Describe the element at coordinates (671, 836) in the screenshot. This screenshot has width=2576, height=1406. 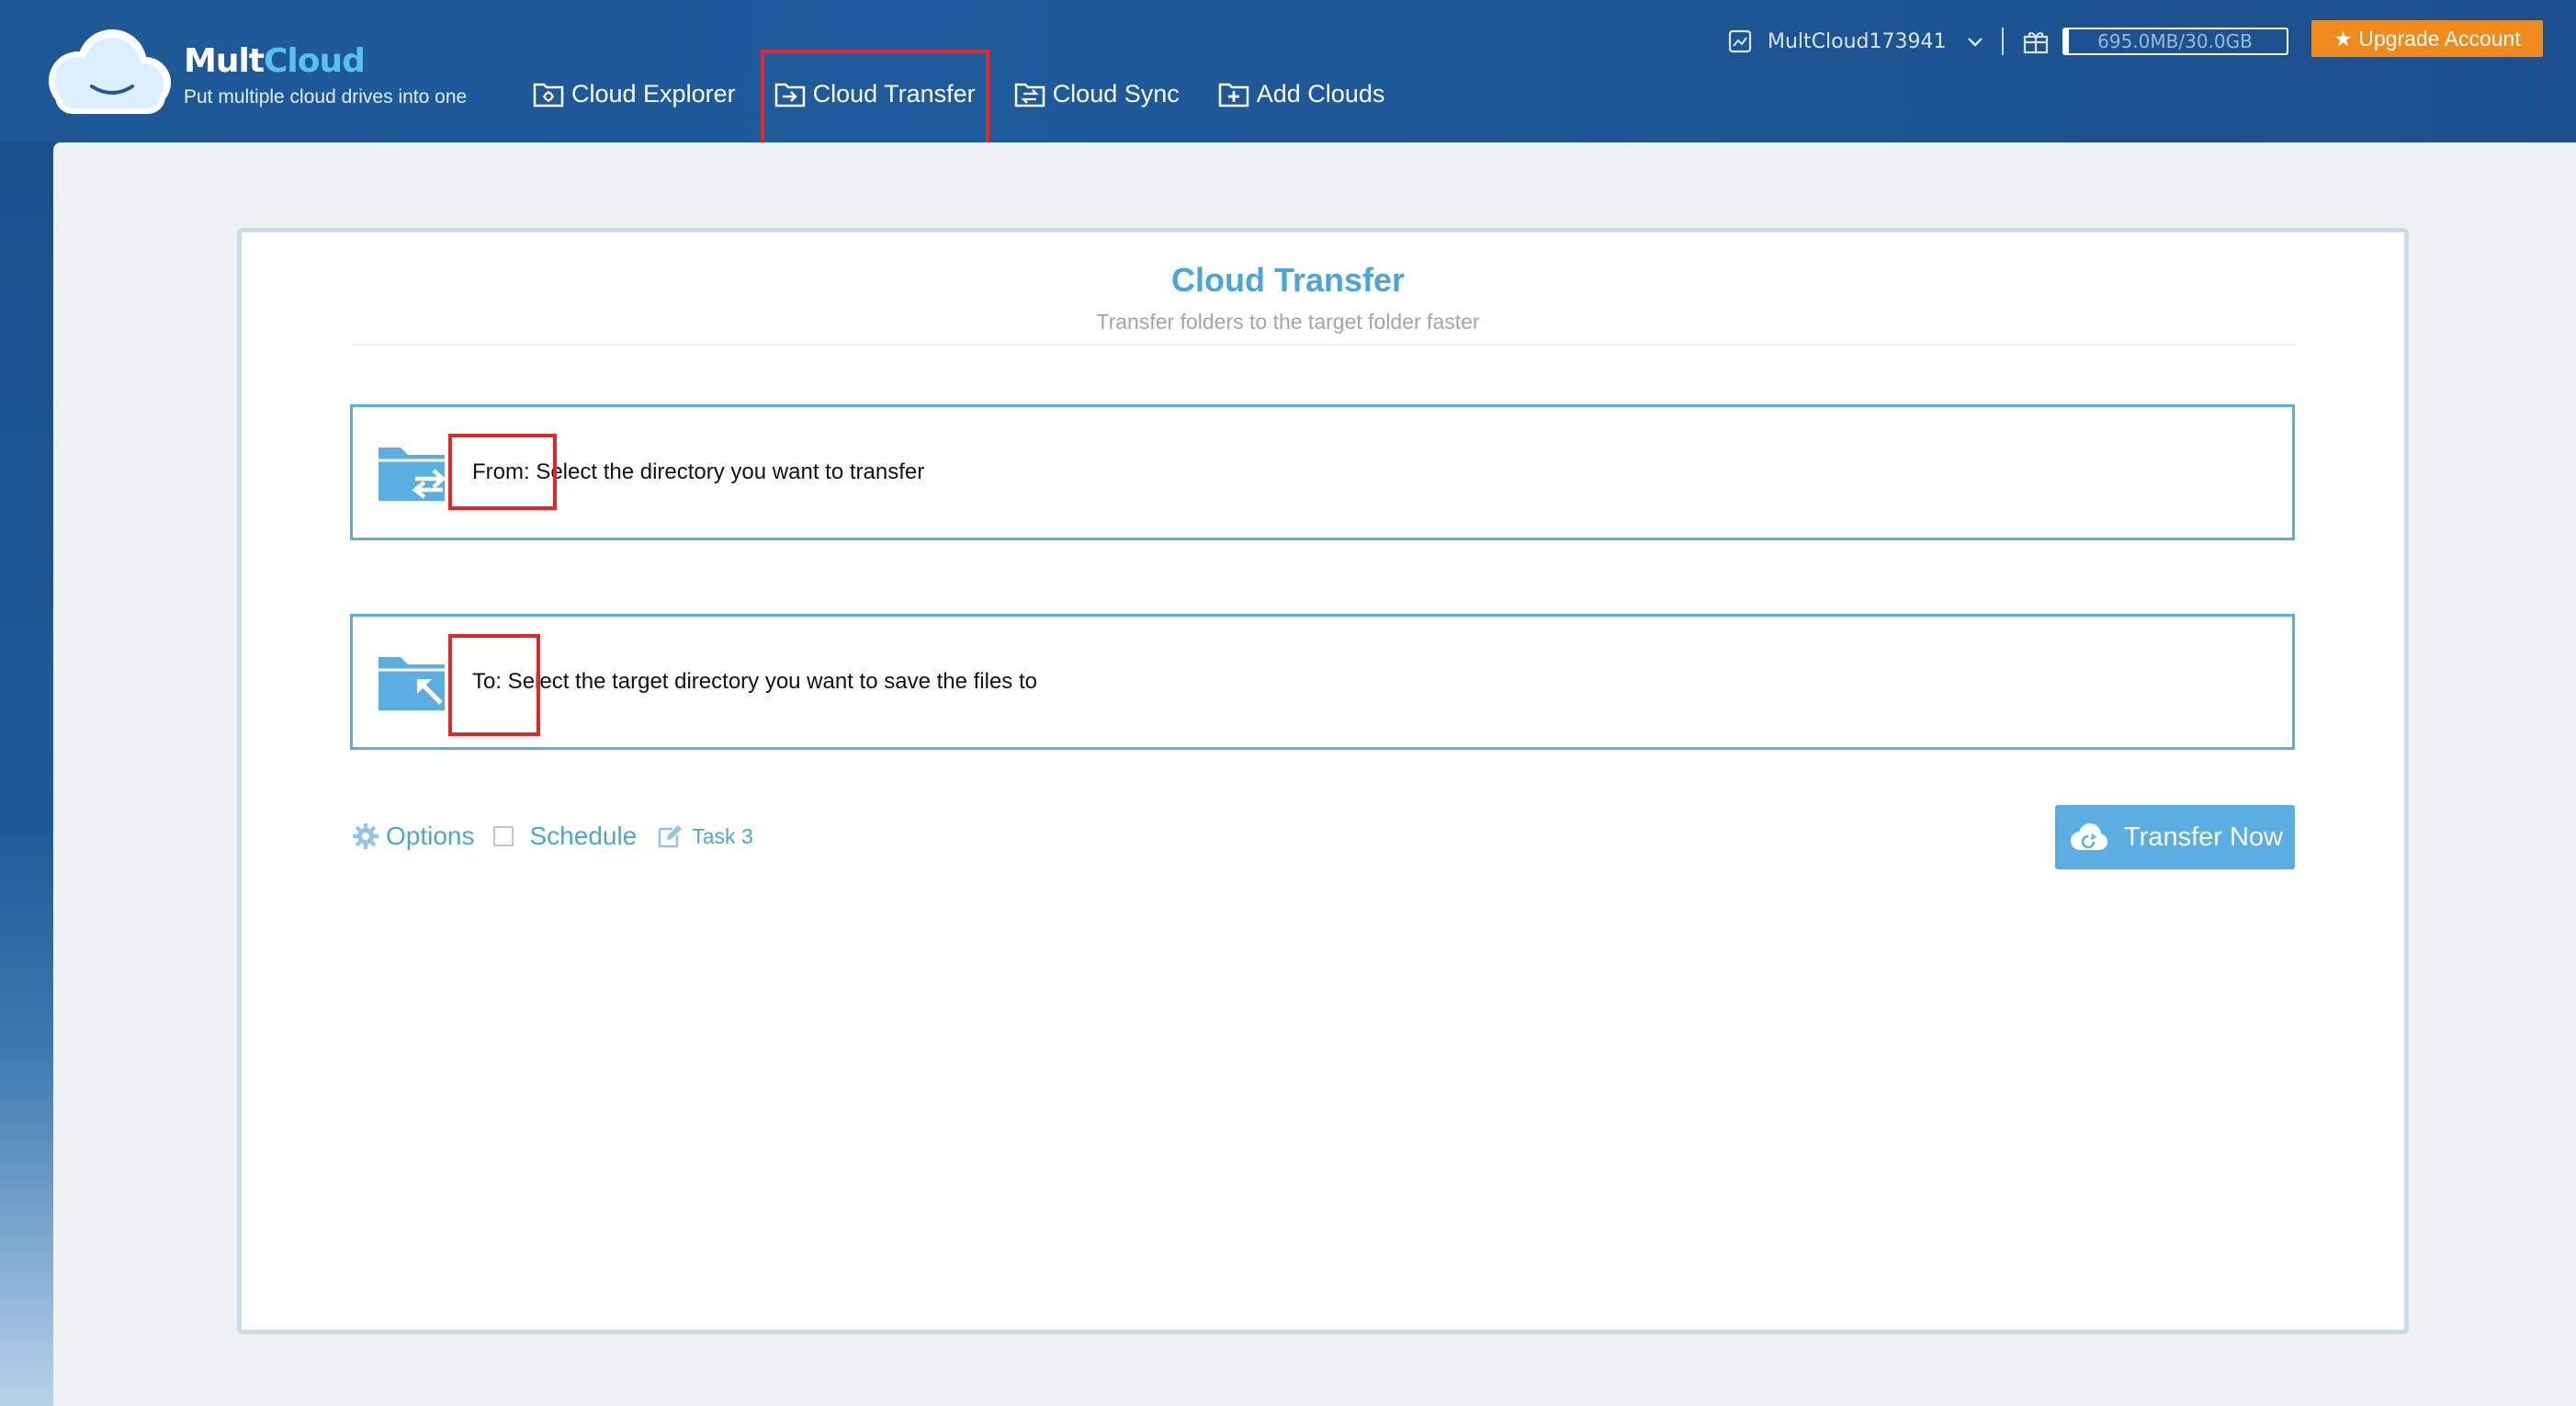
I see `edit-icon` at that location.